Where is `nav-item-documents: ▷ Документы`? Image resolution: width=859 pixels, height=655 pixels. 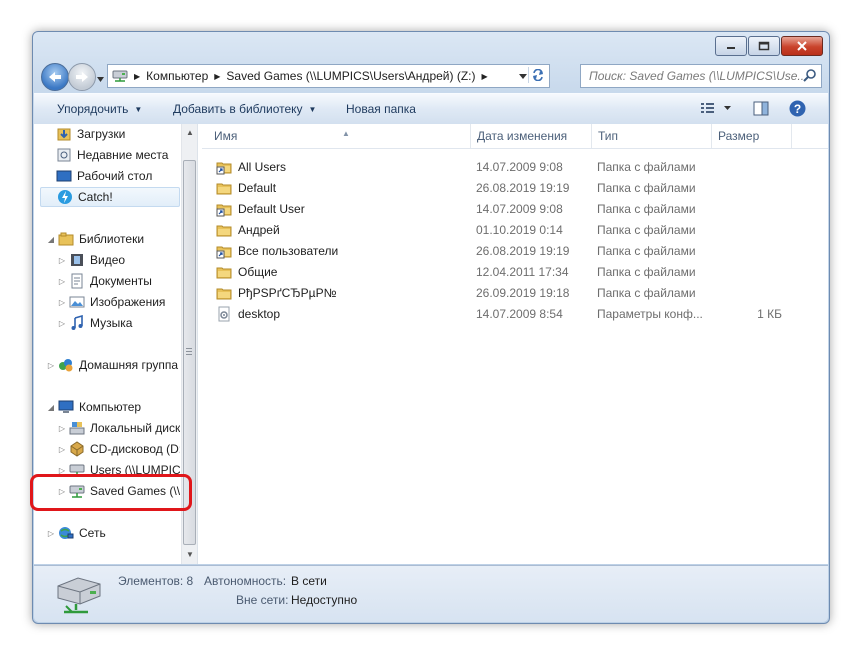
nav-item-documents: ▷ Документы is located at coordinates (104, 281).